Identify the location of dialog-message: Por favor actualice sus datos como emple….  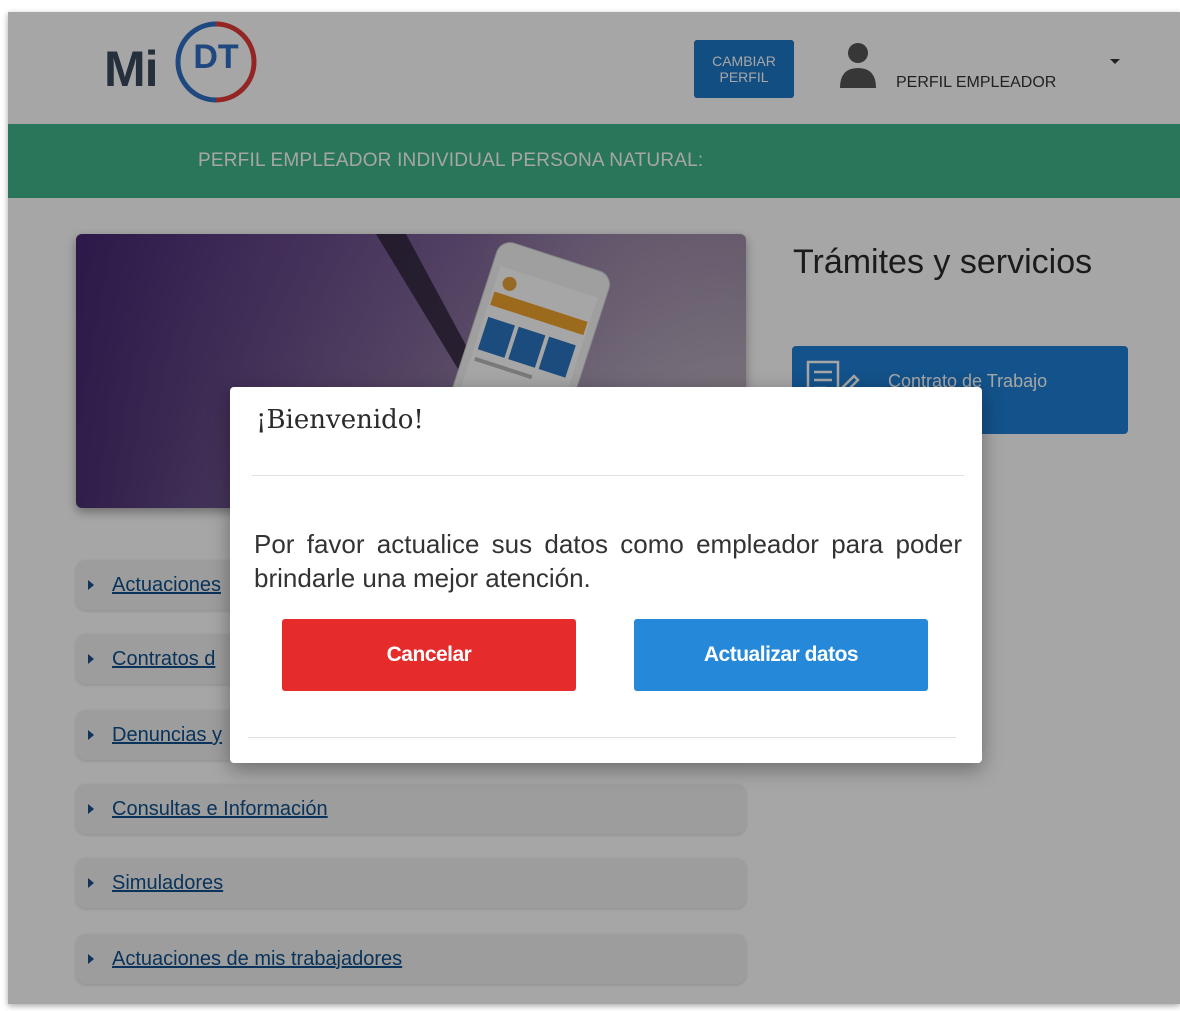
(608, 561).